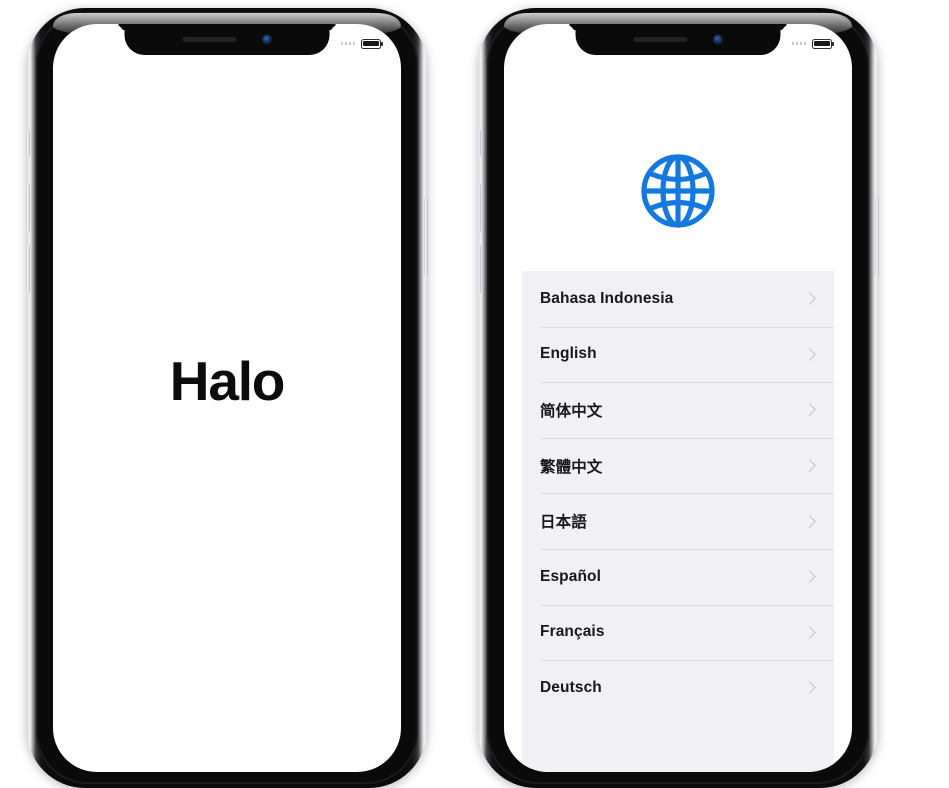  I want to click on left-phone-notch, so click(227, 39).